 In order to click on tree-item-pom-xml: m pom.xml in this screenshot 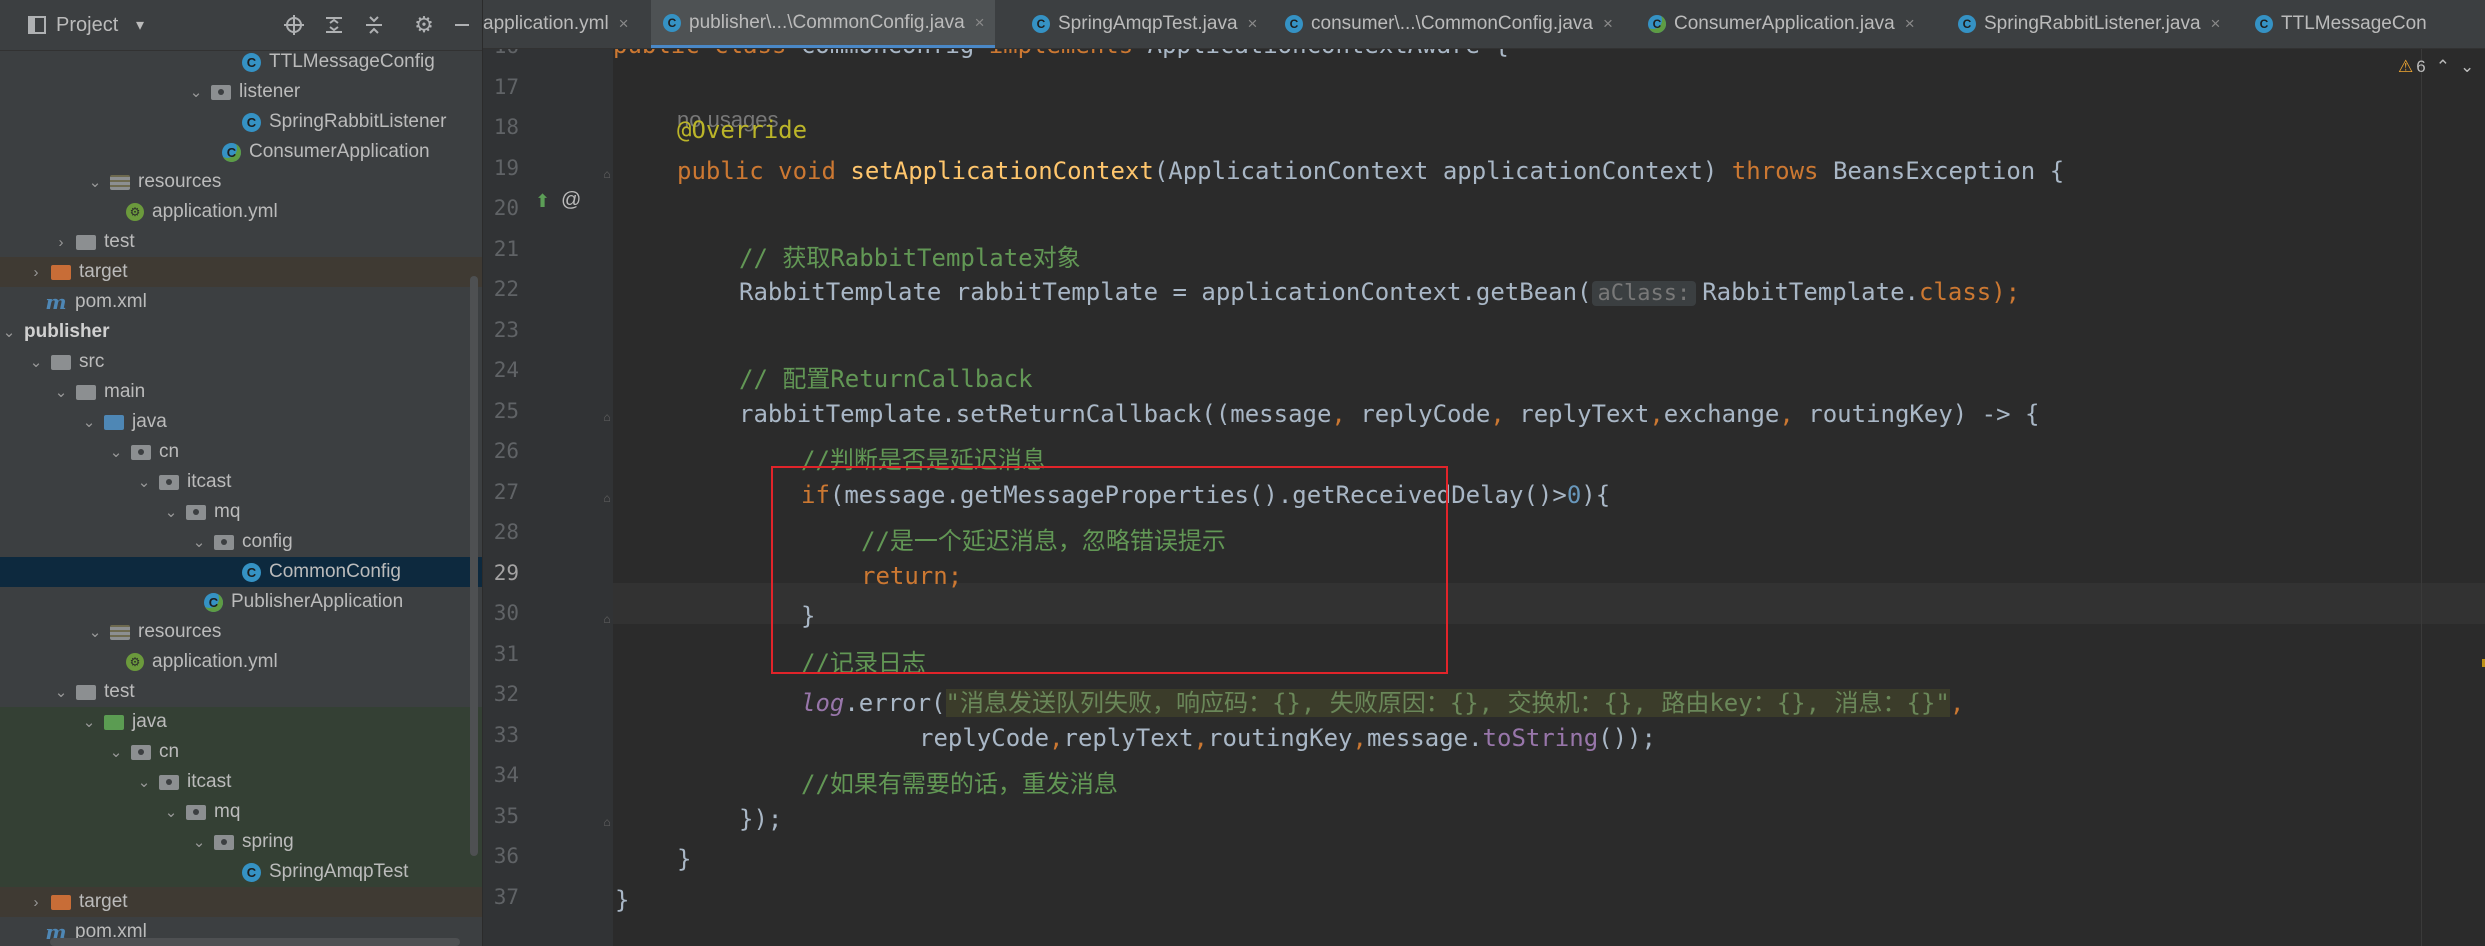, I will do `click(241, 302)`.